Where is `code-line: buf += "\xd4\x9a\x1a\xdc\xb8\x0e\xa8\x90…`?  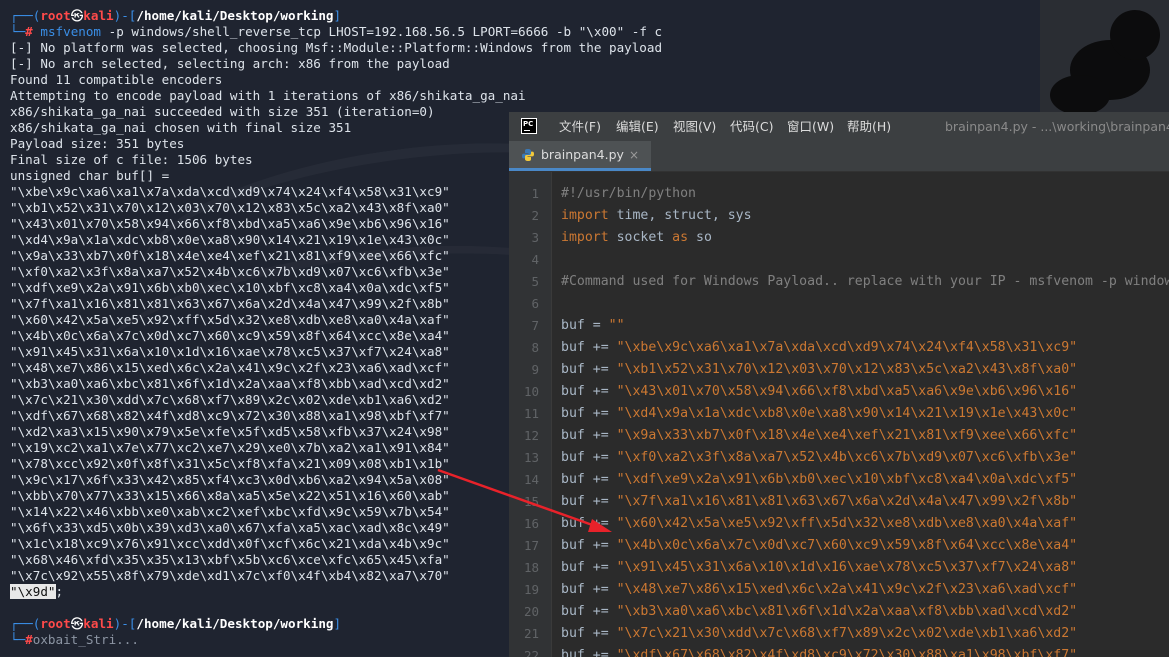 code-line: buf += "\xd4\x9a\x1a\xdc\xb8\x0e\xa8\x90… is located at coordinates (819, 414).